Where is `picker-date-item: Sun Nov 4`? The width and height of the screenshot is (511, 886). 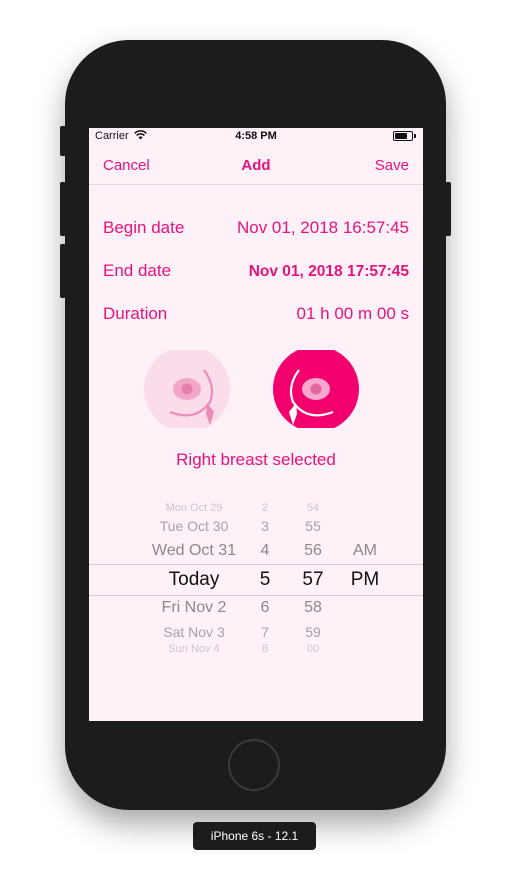
picker-date-item: Sun Nov 4 is located at coordinates (194, 649).